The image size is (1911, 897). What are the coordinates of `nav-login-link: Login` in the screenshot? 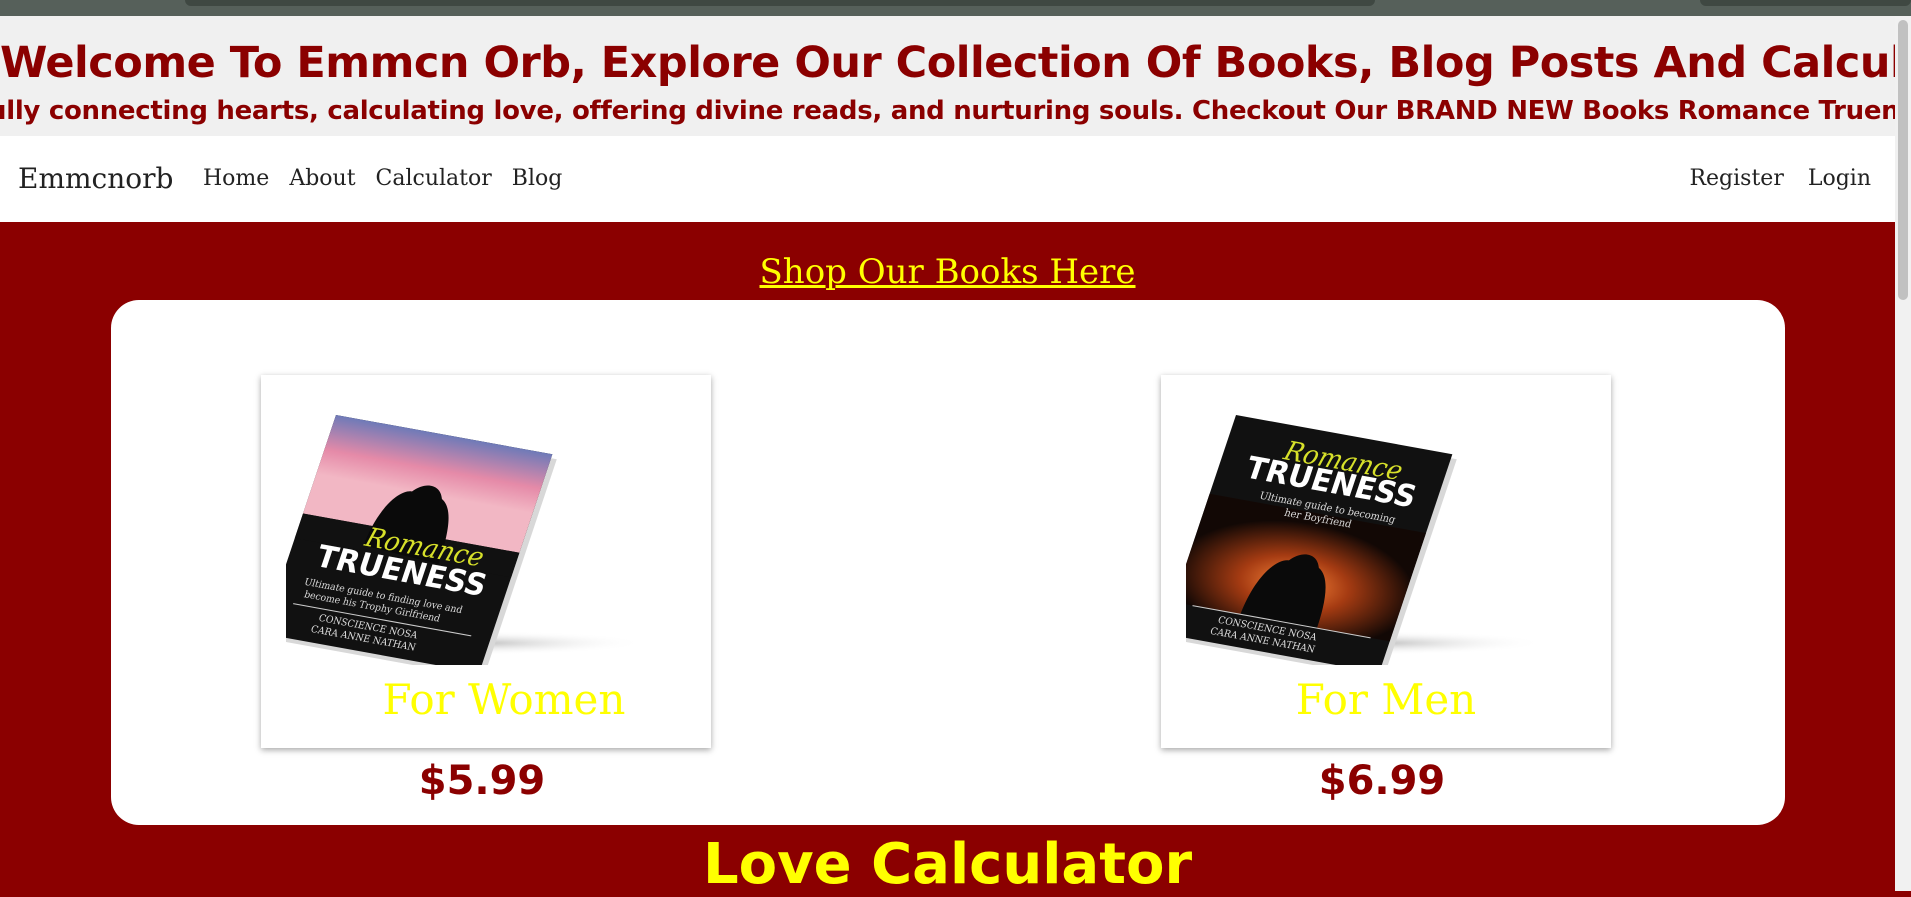 It's located at (1839, 178).